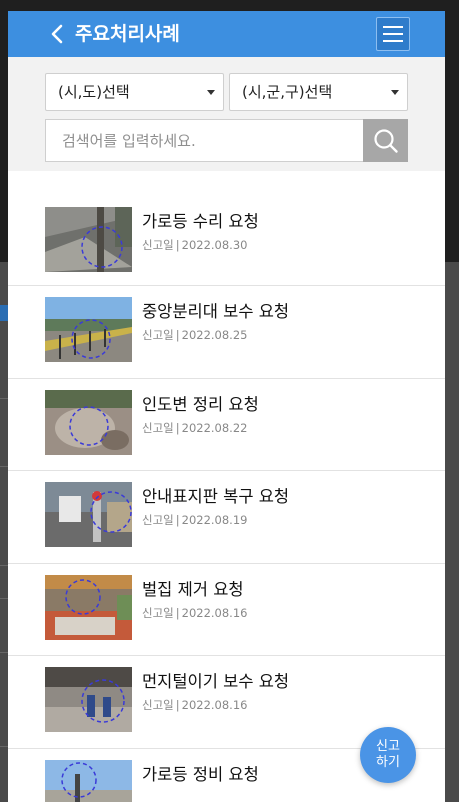  What do you see at coordinates (214, 245) in the screenshot?
I see `date-value: 2022.08.30` at bounding box center [214, 245].